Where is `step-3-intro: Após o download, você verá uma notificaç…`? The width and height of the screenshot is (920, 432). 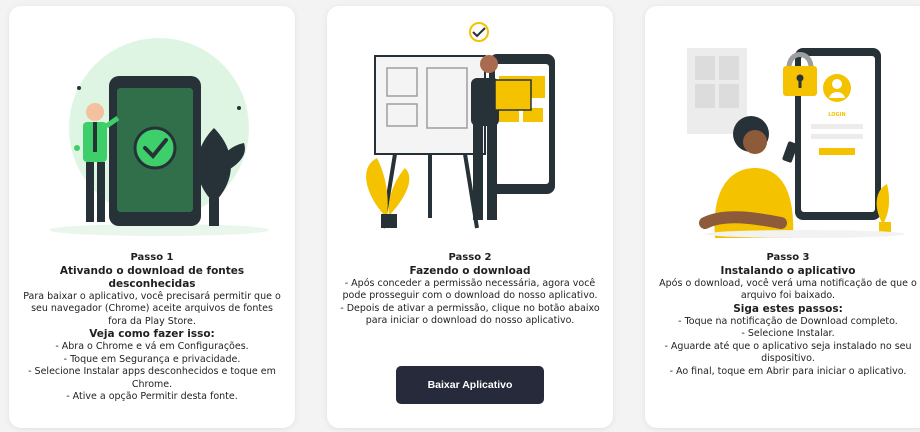 step-3-intro: Após o download, você verá uma notificaç… is located at coordinates (788, 289).